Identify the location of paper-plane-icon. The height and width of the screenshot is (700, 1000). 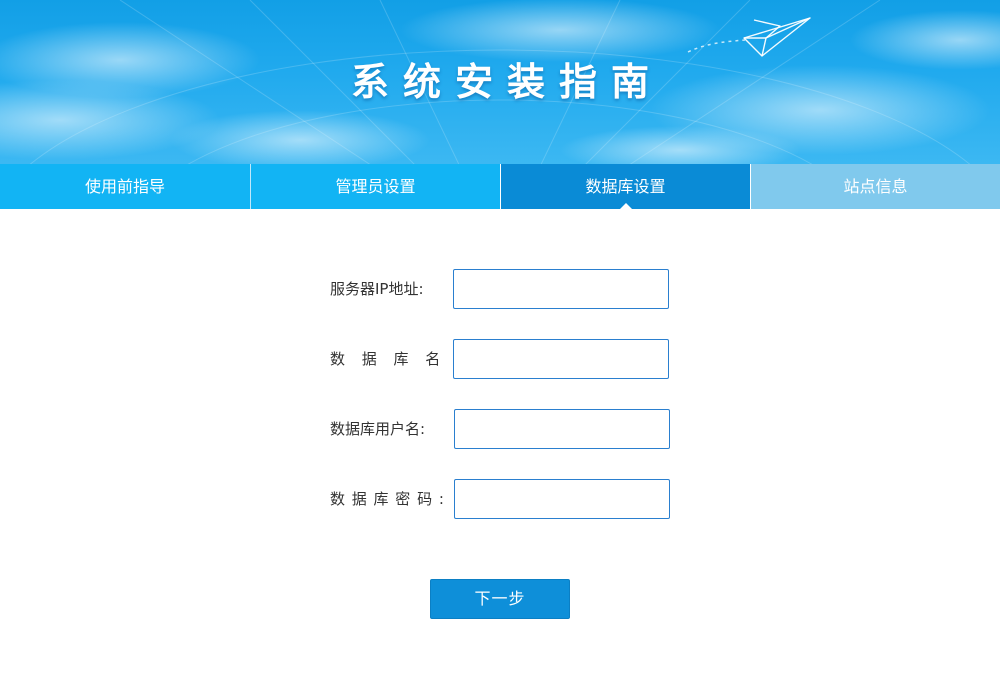
(777, 37).